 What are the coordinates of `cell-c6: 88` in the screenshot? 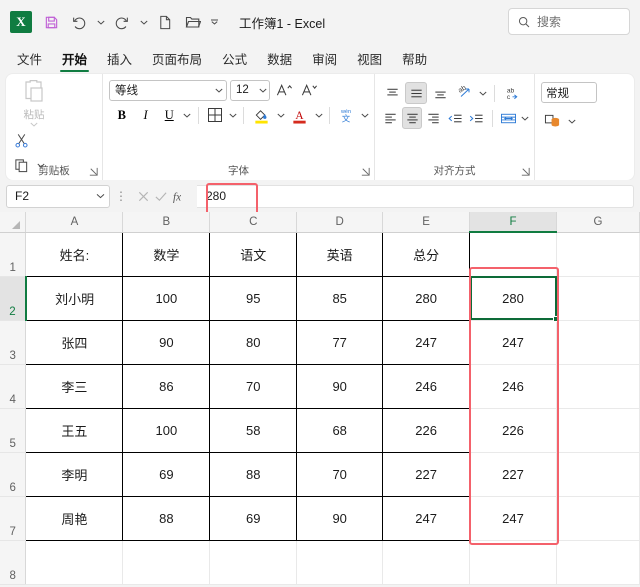 It's located at (253, 474).